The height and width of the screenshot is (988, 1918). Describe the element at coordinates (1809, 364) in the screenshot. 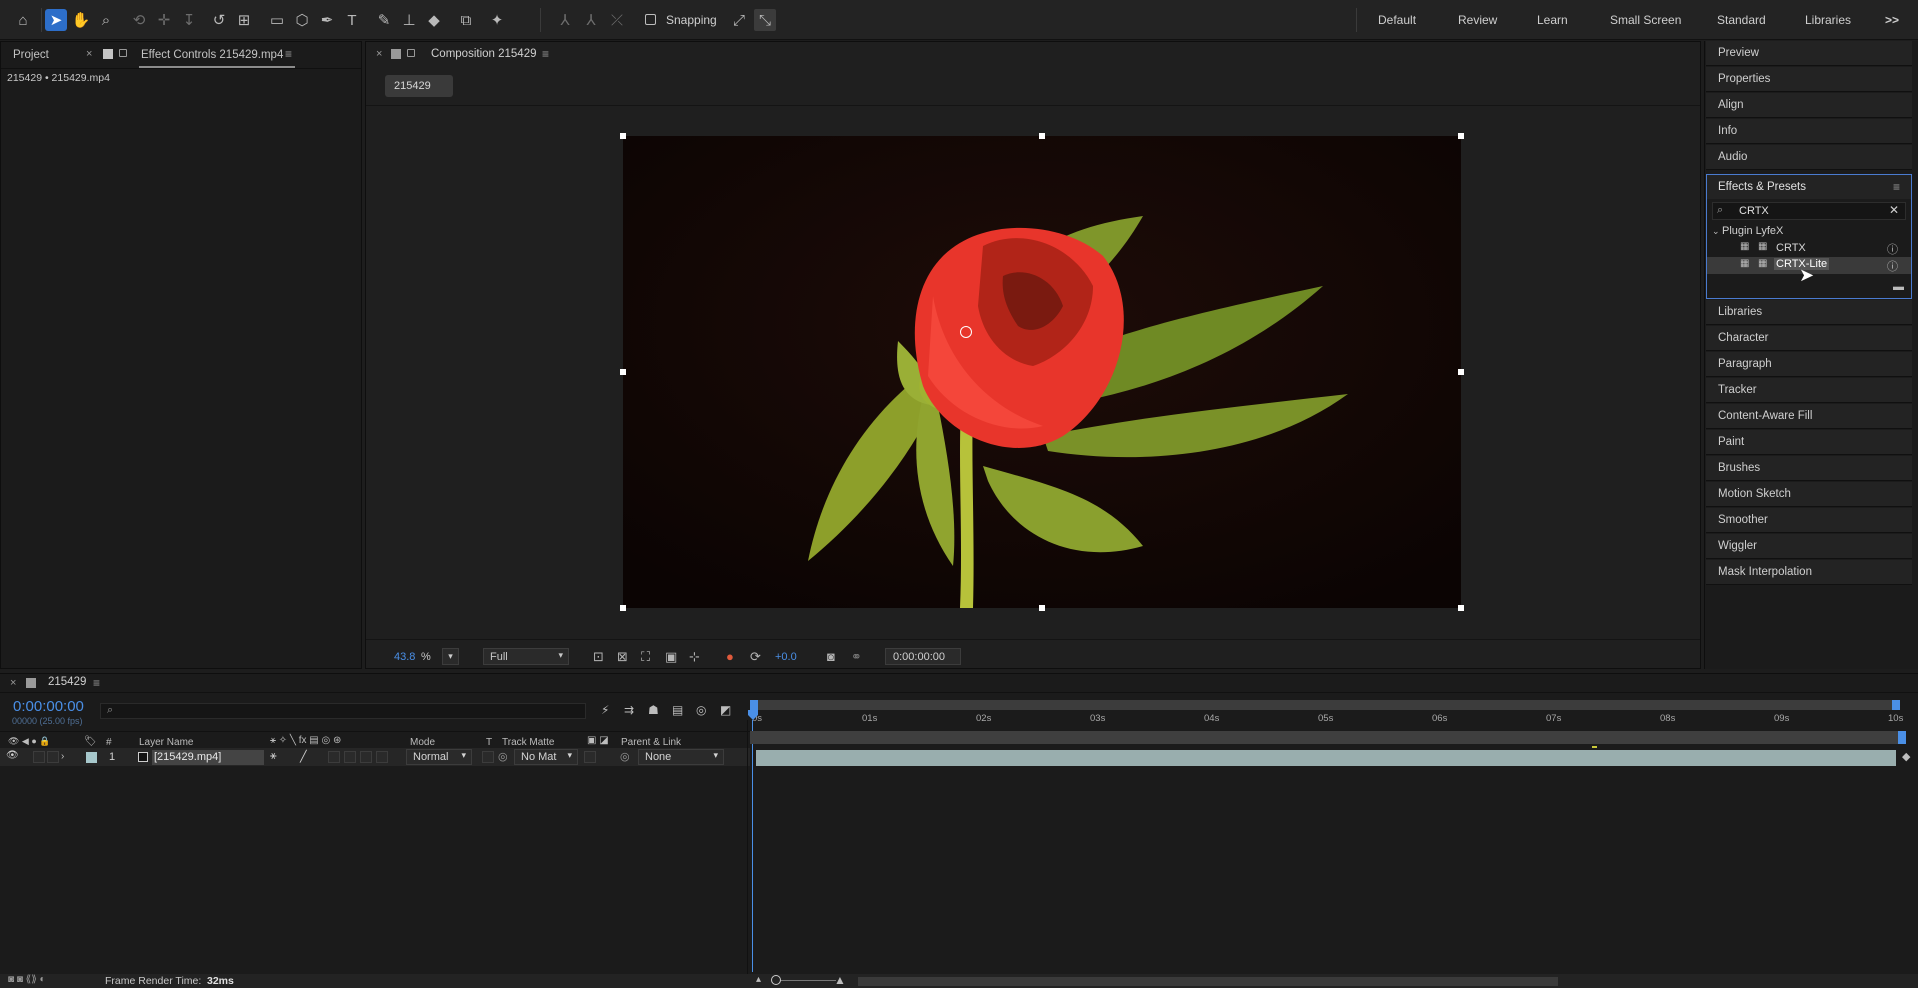

I see `panel-paragraph: Paragraph` at that location.